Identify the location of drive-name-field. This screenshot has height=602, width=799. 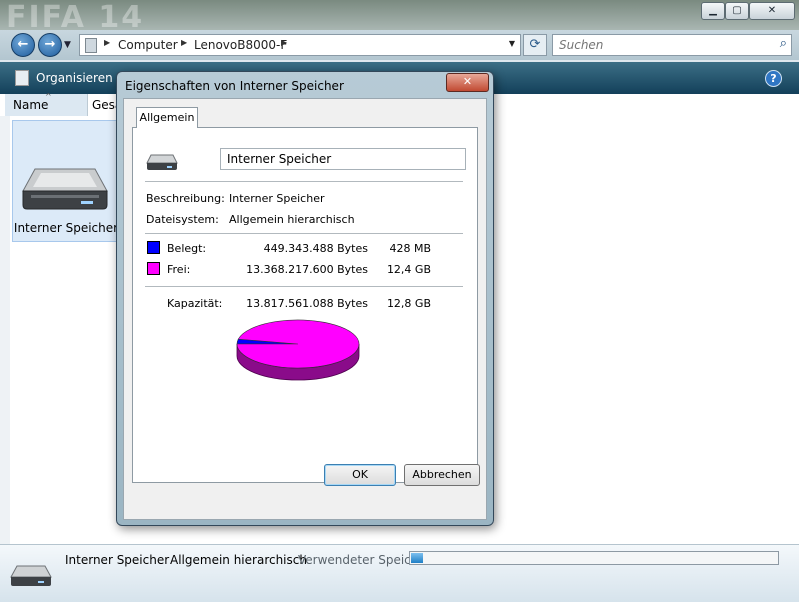
(343, 159).